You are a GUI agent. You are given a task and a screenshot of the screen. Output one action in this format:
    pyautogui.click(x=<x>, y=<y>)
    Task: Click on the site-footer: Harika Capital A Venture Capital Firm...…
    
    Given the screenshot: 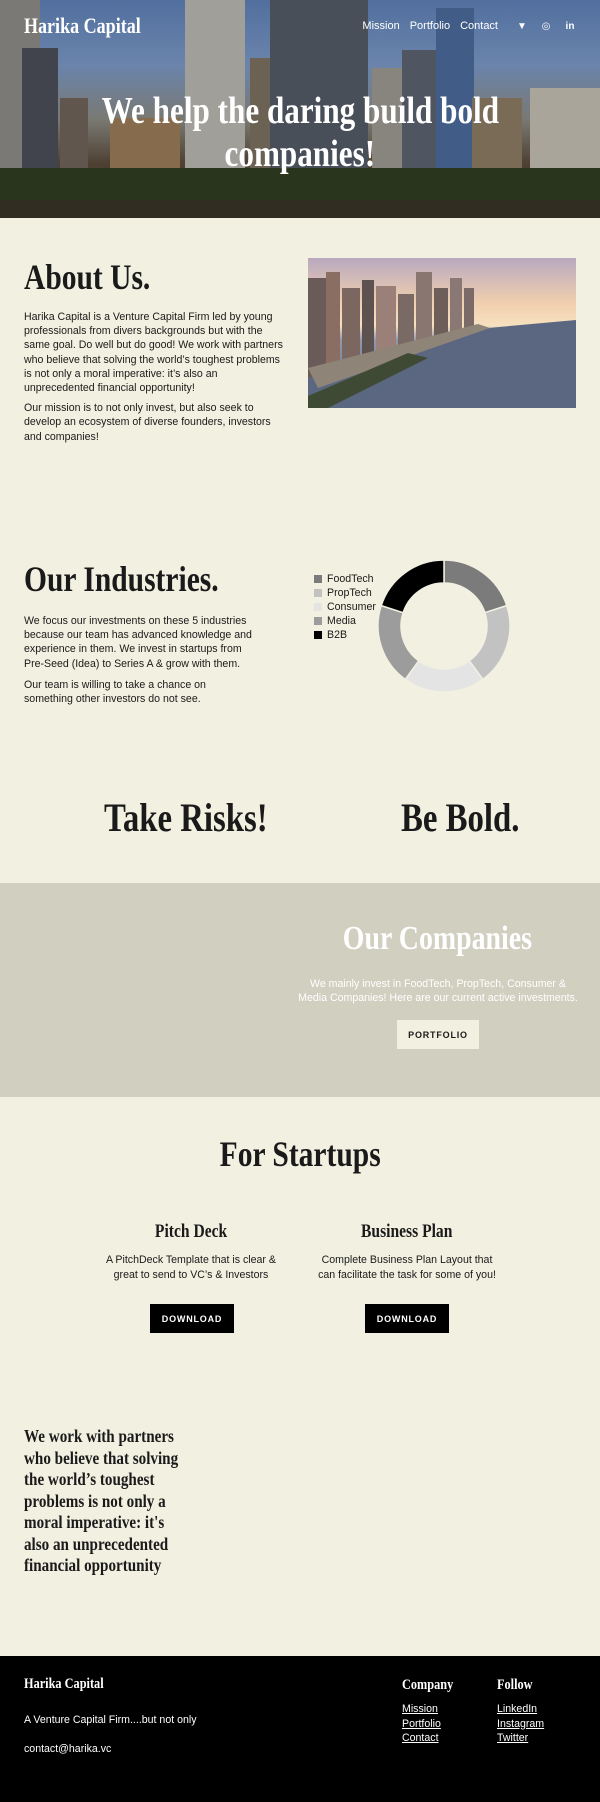 What is the action you would take?
    pyautogui.click(x=300, y=1729)
    